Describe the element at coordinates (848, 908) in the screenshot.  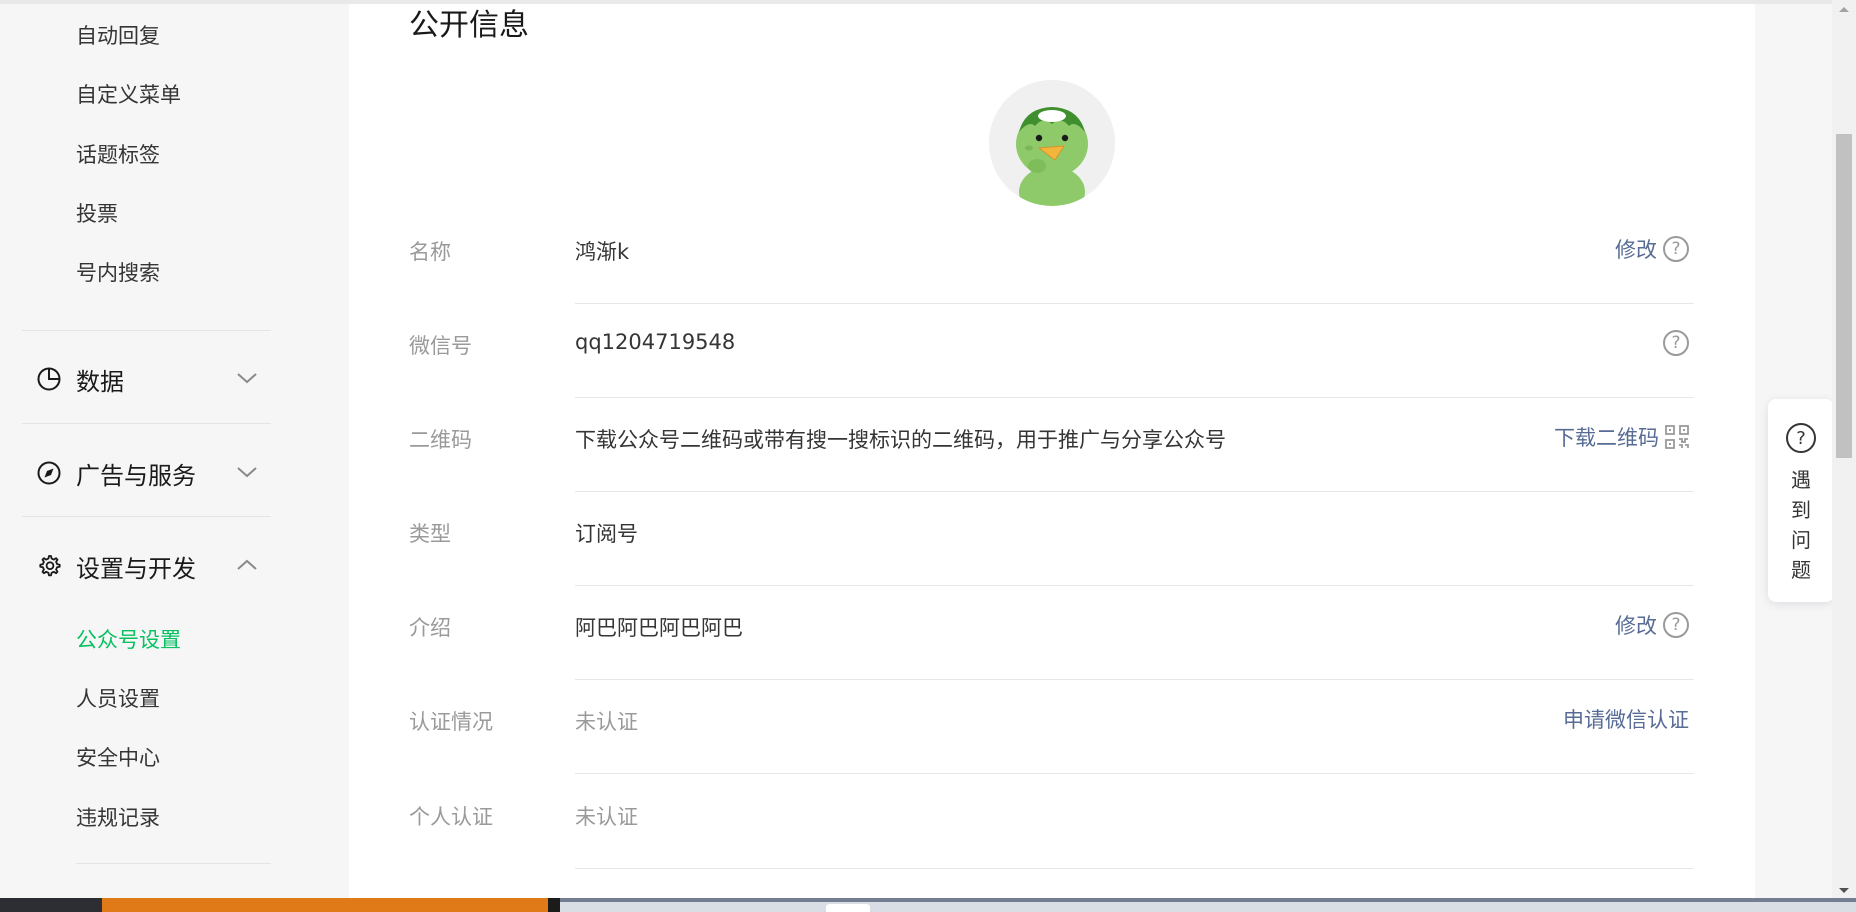
I see `taskbar-tab` at that location.